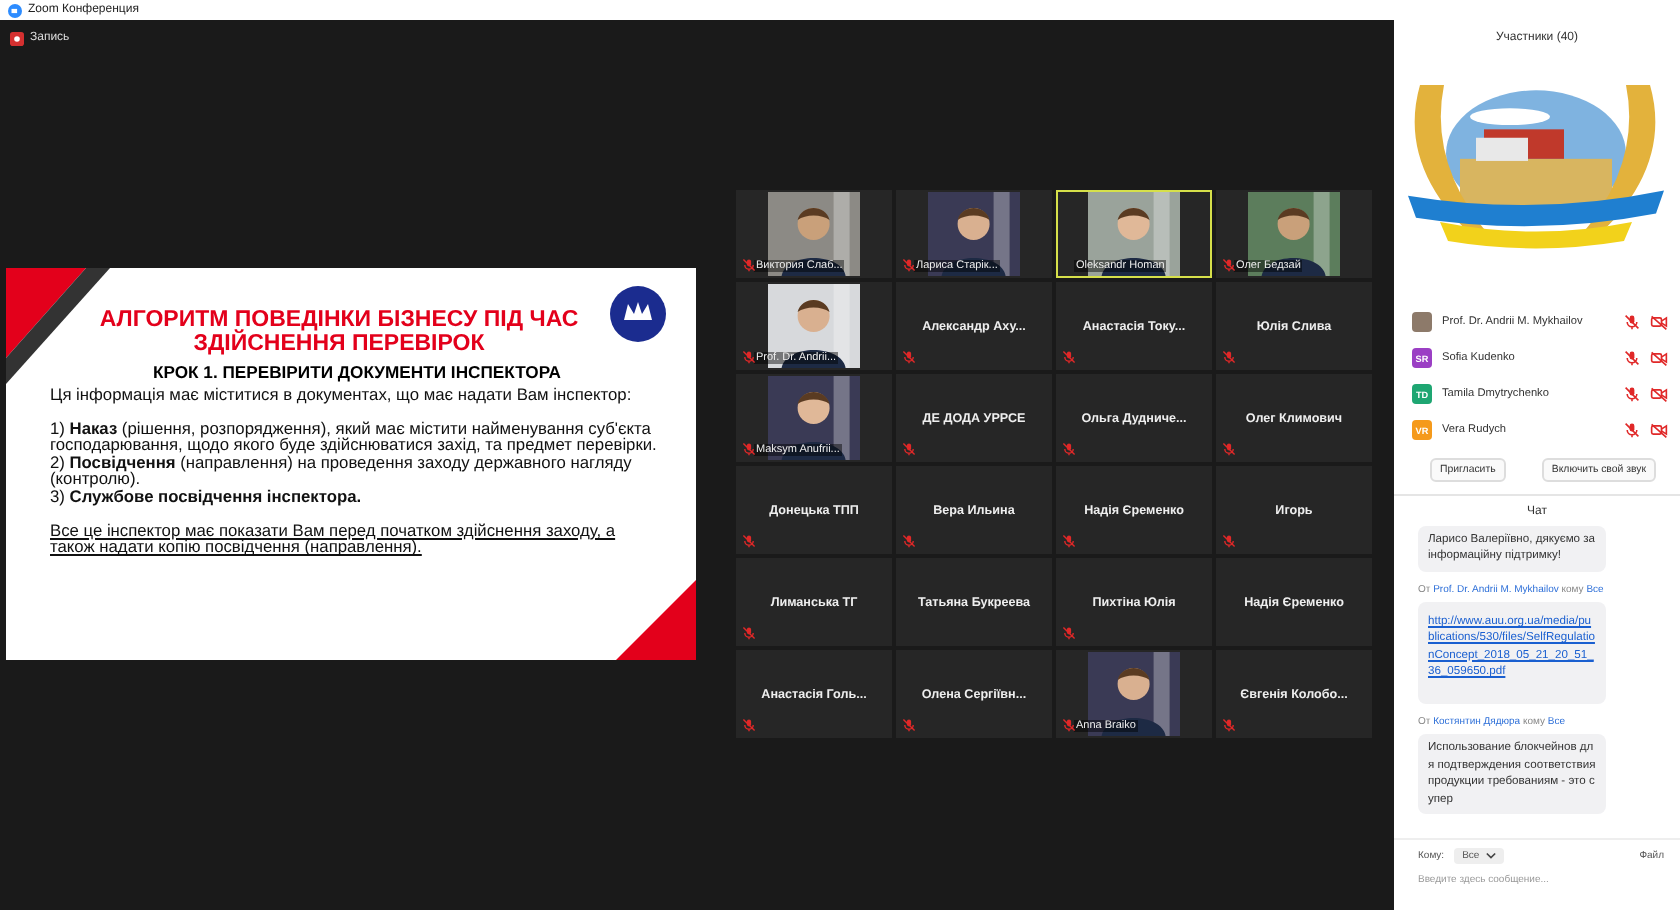  What do you see at coordinates (354, 437) in the screenshot?
I see `slide-text: 1) Наказ (рішення, розпорядження), який має містити найменування суб'єкта господарювання, щодо якого буде здійснюватися захід, та предмет перевірки.` at bounding box center [354, 437].